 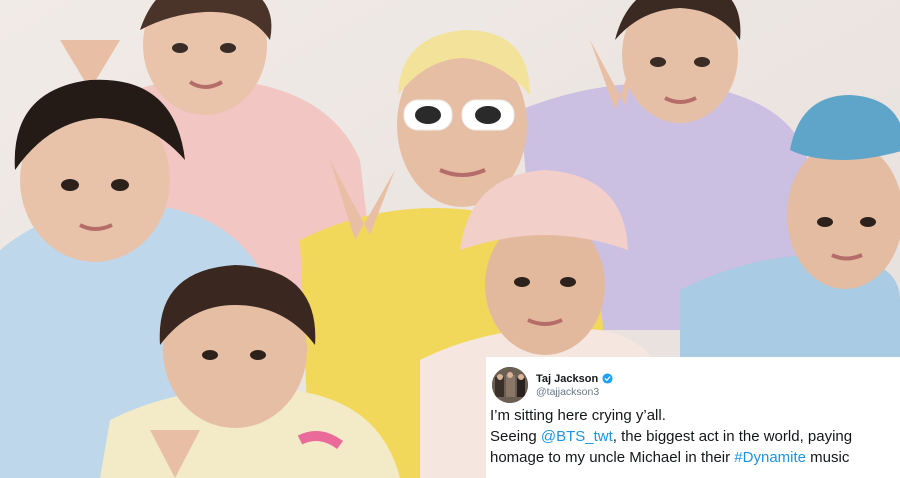 I want to click on mention-link: @BTS_twt, so click(x=577, y=436).